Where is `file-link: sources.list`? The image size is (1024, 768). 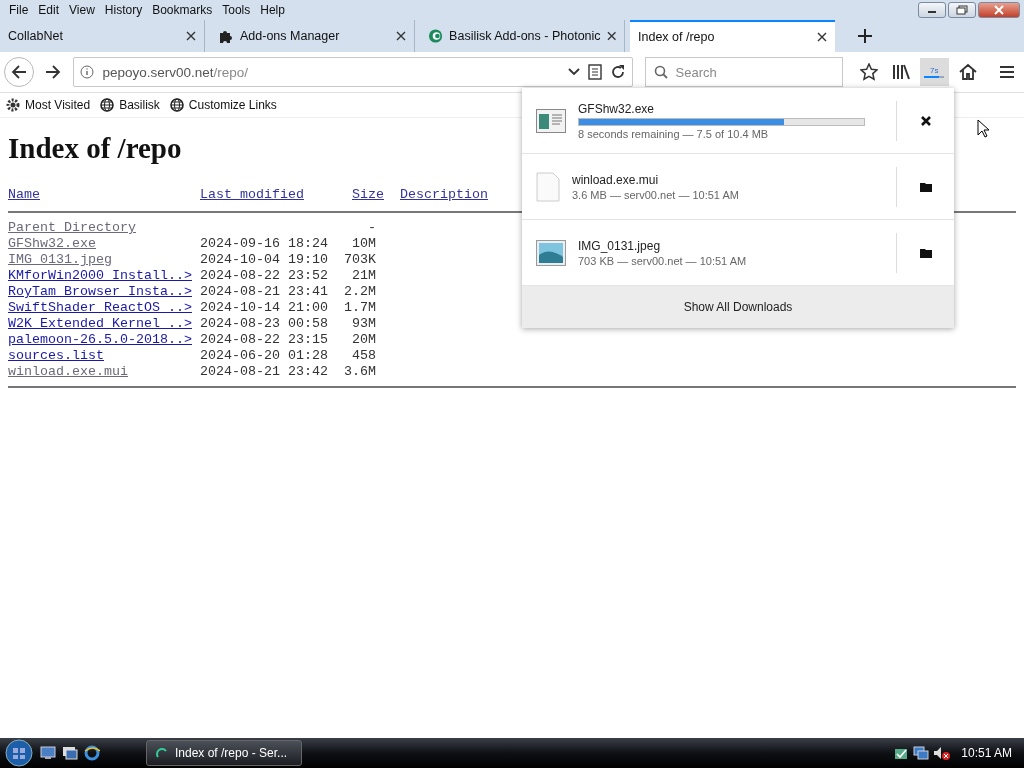
file-link: sources.list is located at coordinates (56, 355).